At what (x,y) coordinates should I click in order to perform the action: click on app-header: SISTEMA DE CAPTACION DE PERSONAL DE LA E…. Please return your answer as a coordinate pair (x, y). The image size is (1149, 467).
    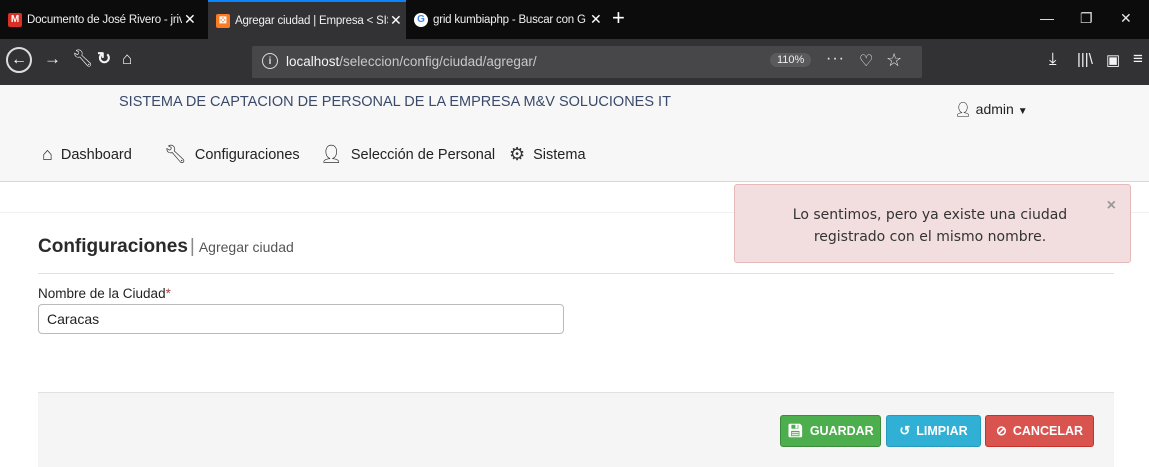
    Looking at the image, I should click on (574, 108).